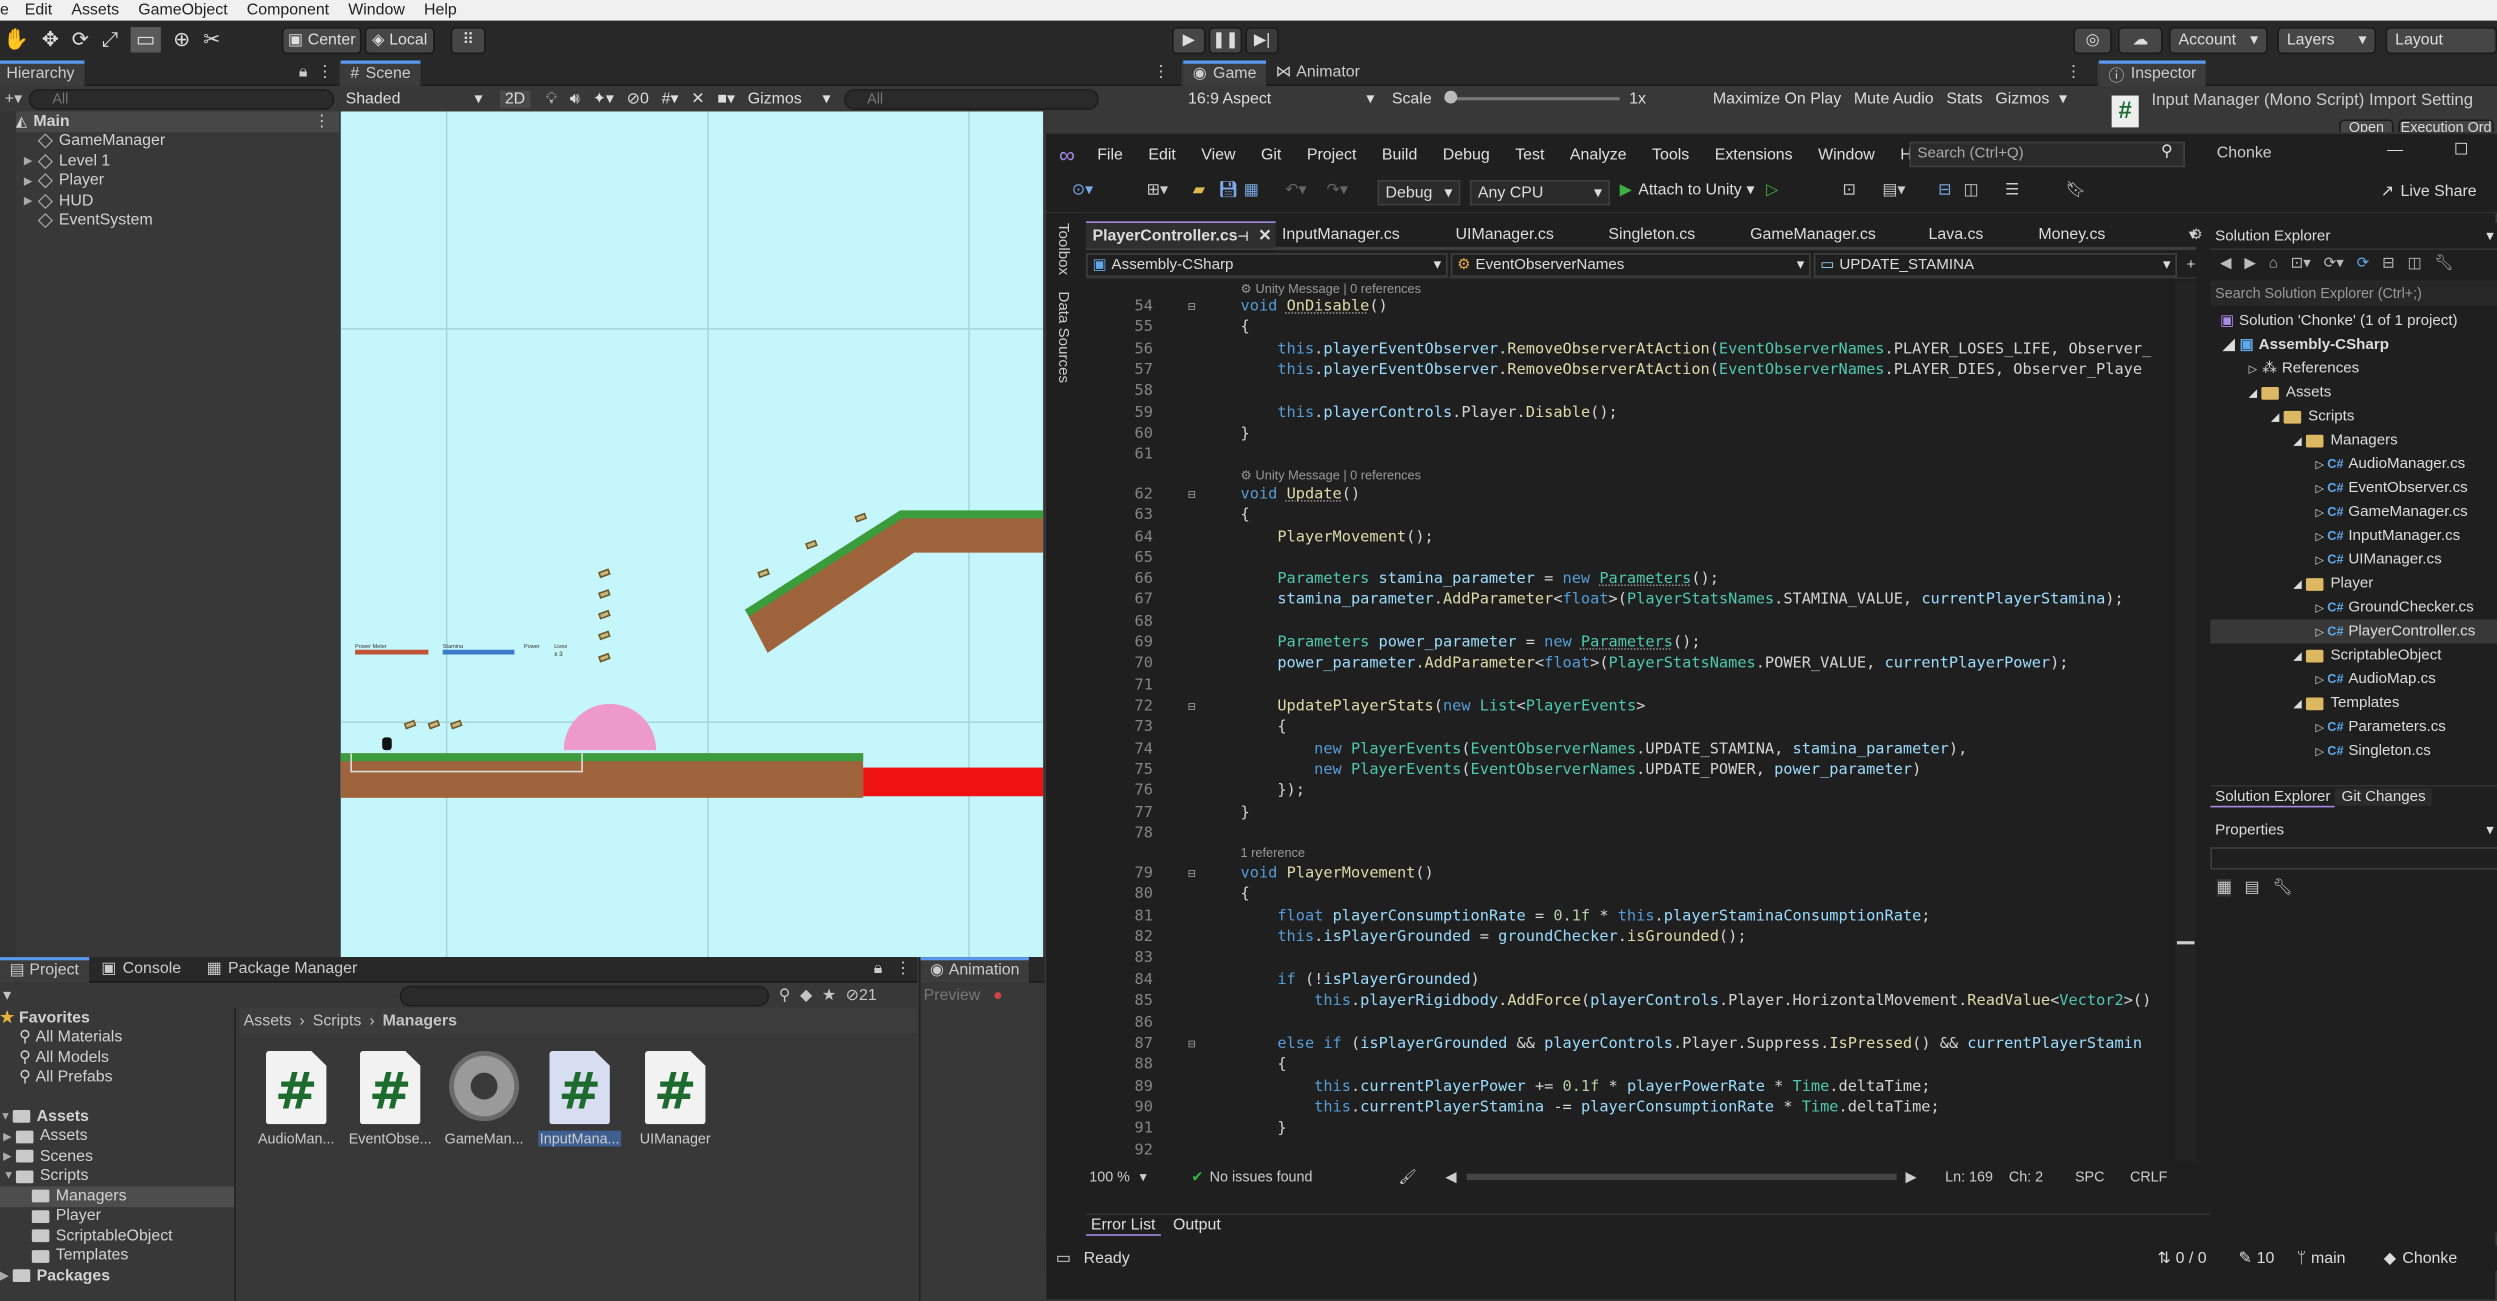  What do you see at coordinates (1082, 191) in the screenshot?
I see `back-icon: ⊙▾` at bounding box center [1082, 191].